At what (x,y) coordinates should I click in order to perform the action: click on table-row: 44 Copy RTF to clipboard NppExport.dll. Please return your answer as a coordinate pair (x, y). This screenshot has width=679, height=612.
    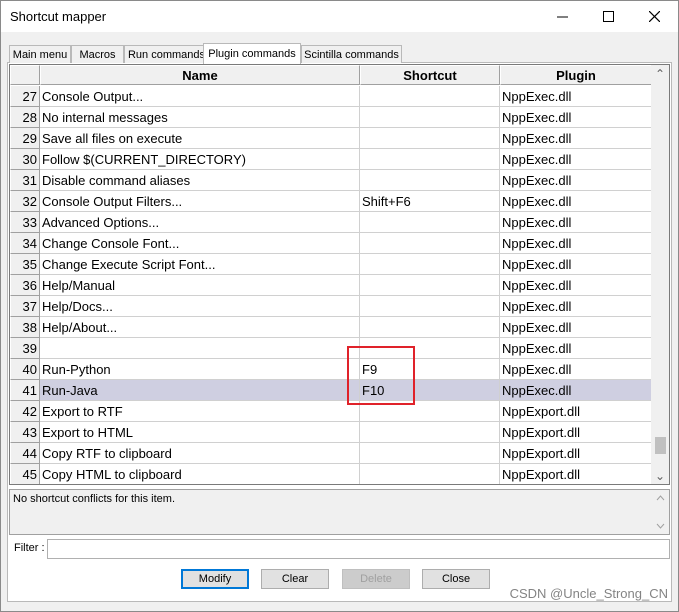
    Looking at the image, I should click on (331, 453).